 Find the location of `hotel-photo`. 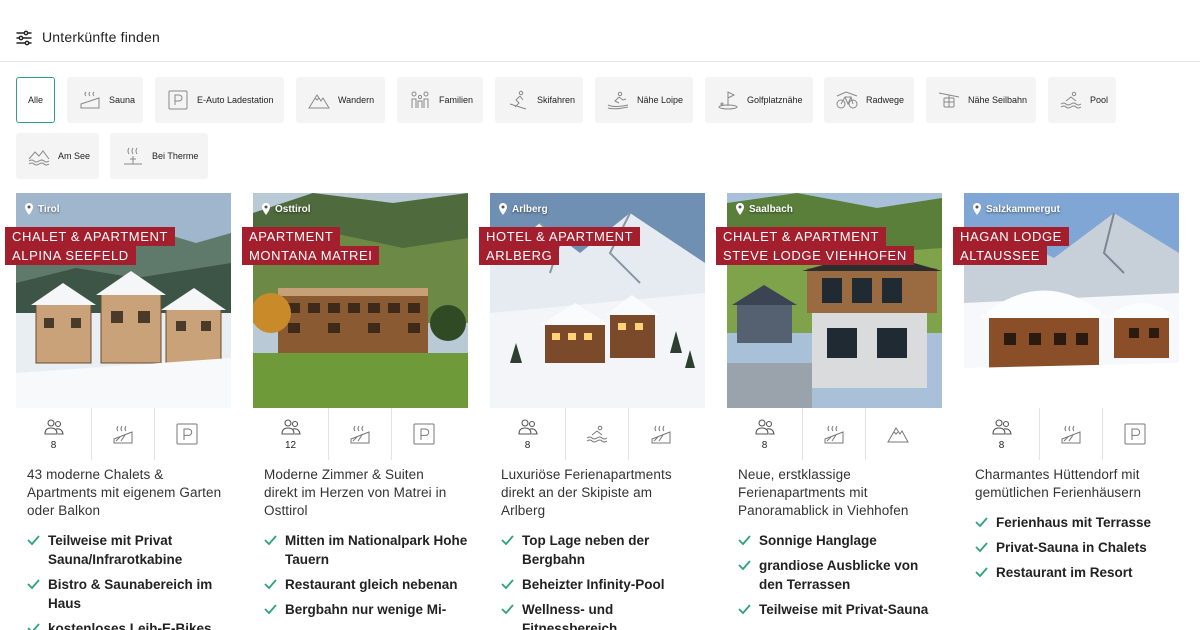

hotel-photo is located at coordinates (360, 300).